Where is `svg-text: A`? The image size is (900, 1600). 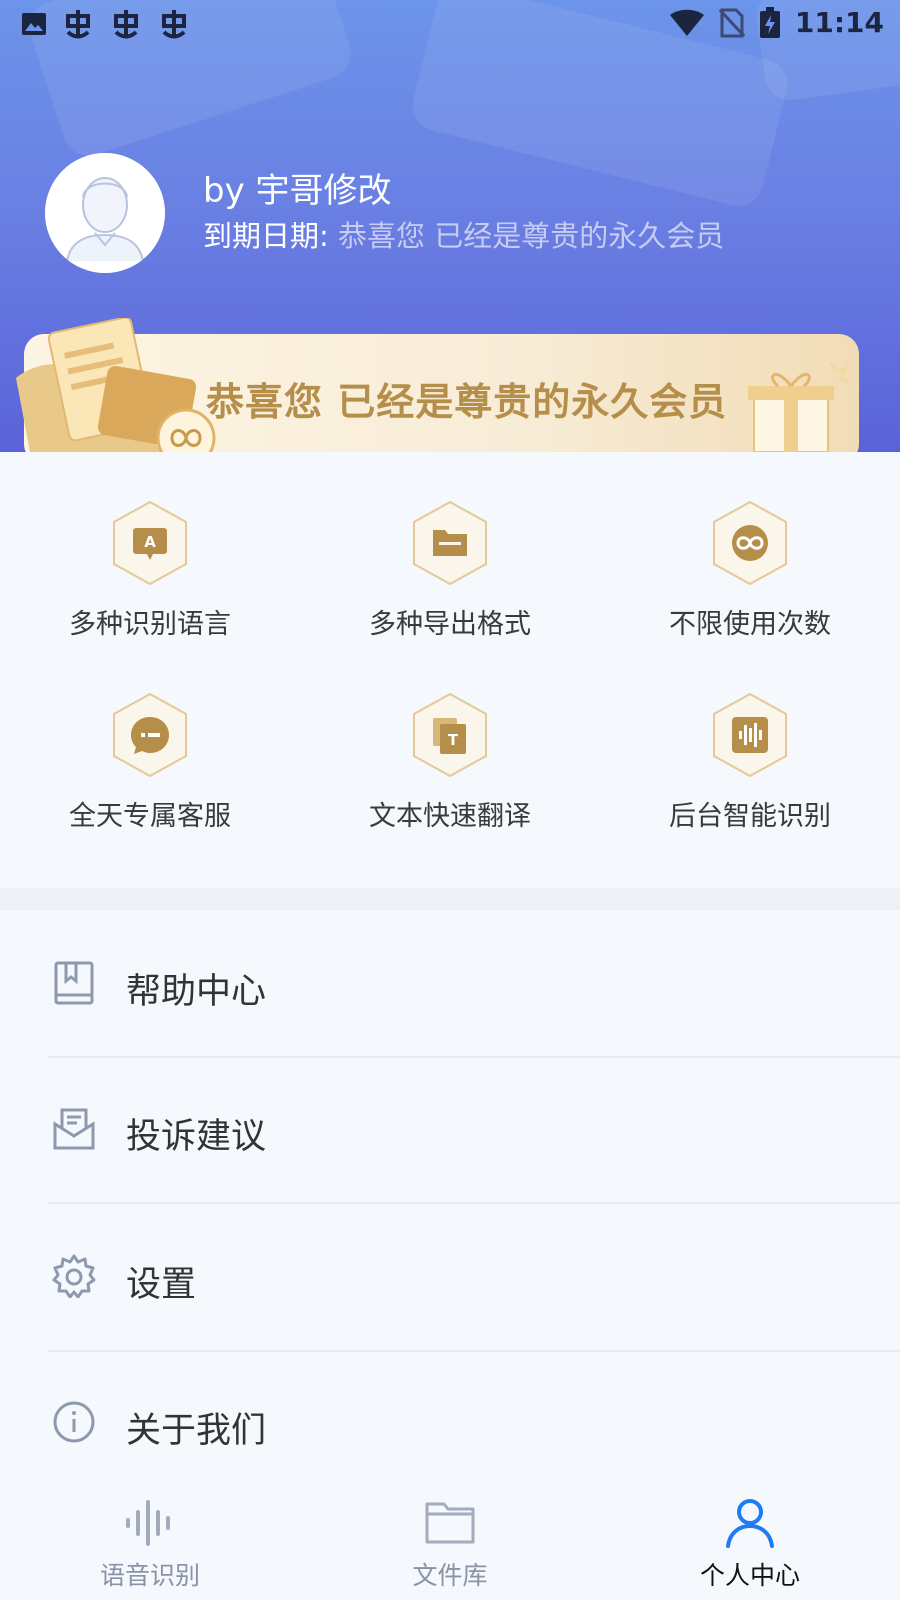
svg-text: A is located at coordinates (150, 542).